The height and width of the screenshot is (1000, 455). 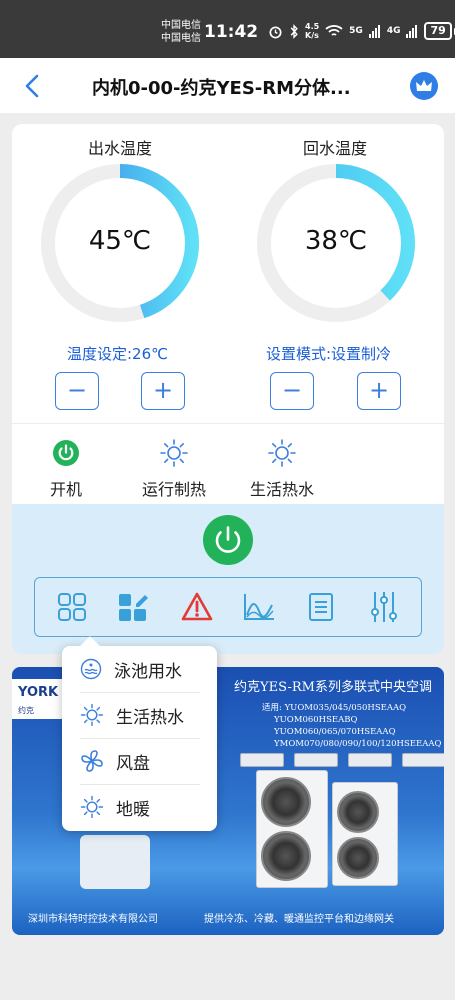 I want to click on temperature-increase-button: +, so click(x=163, y=391).